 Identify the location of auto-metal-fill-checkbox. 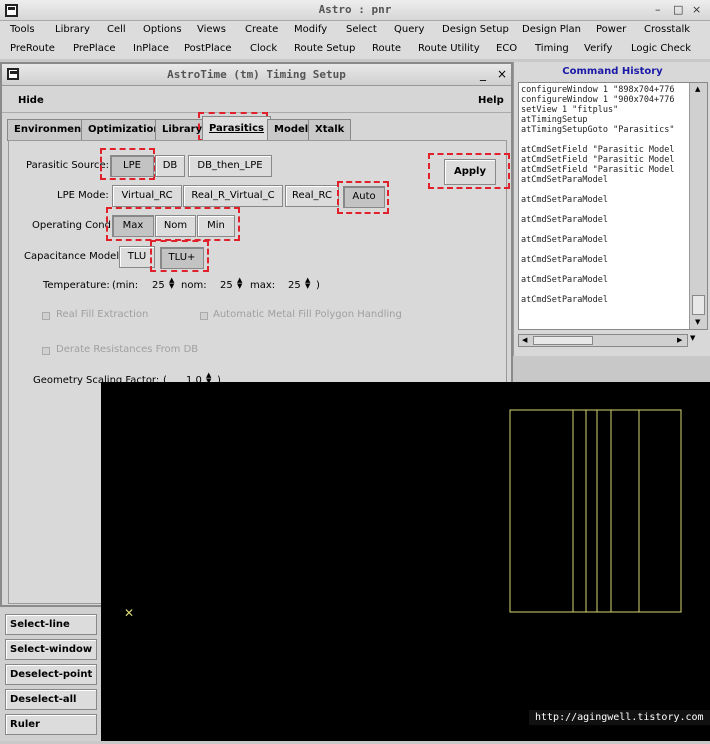
(204, 316).